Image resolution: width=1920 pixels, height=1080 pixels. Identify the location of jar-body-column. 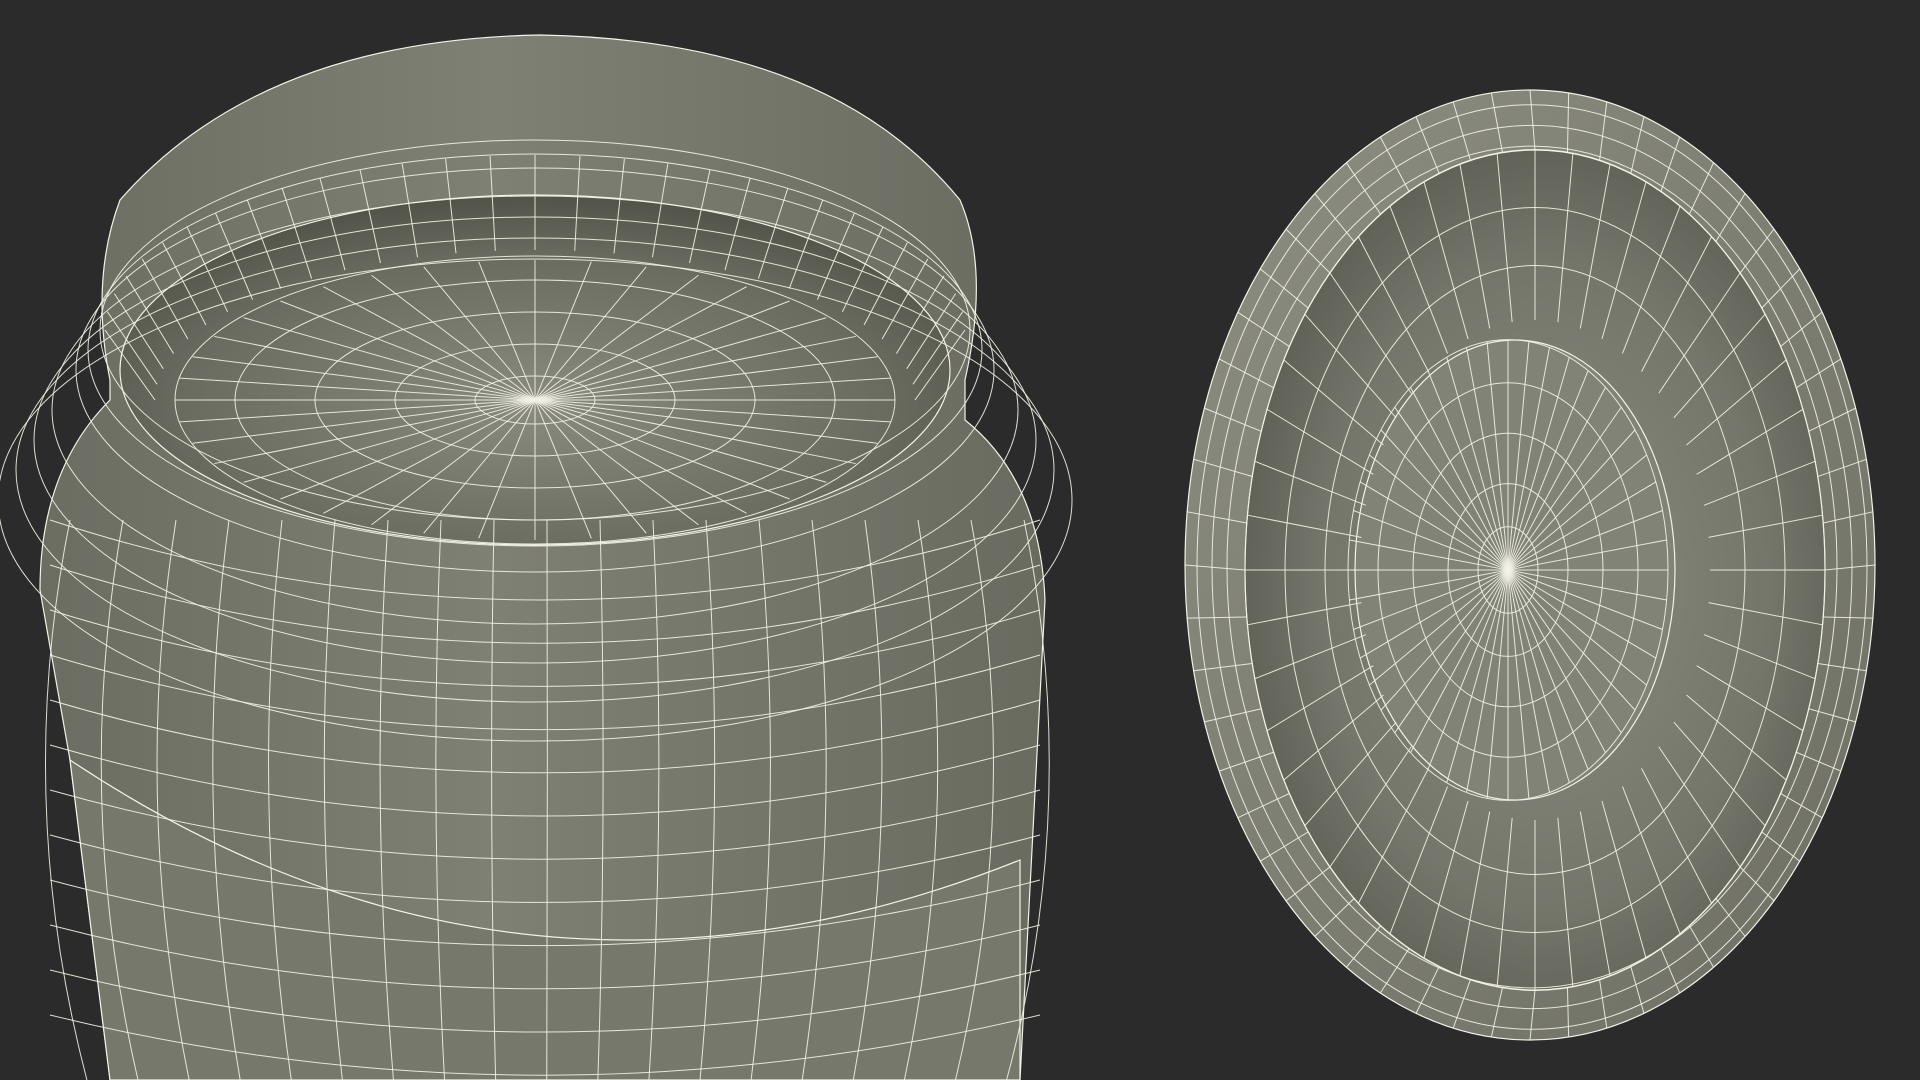
(547, 799).